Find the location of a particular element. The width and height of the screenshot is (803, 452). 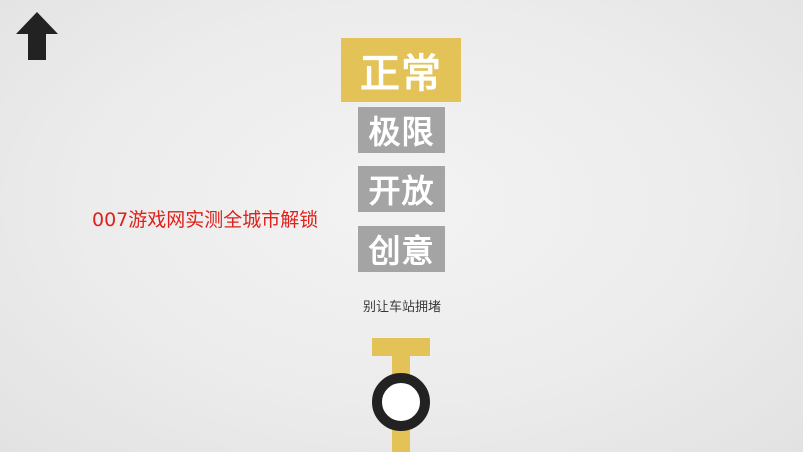

mode-extreme-button: 极限 is located at coordinates (401, 130).